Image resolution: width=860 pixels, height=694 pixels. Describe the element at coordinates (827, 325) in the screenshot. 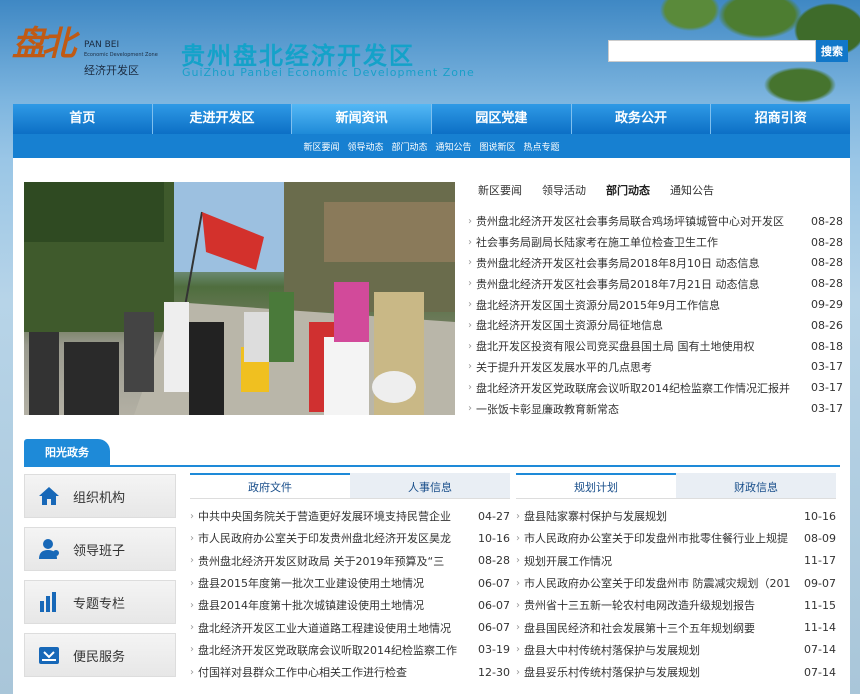

I see `news-item-date: 08-26` at that location.